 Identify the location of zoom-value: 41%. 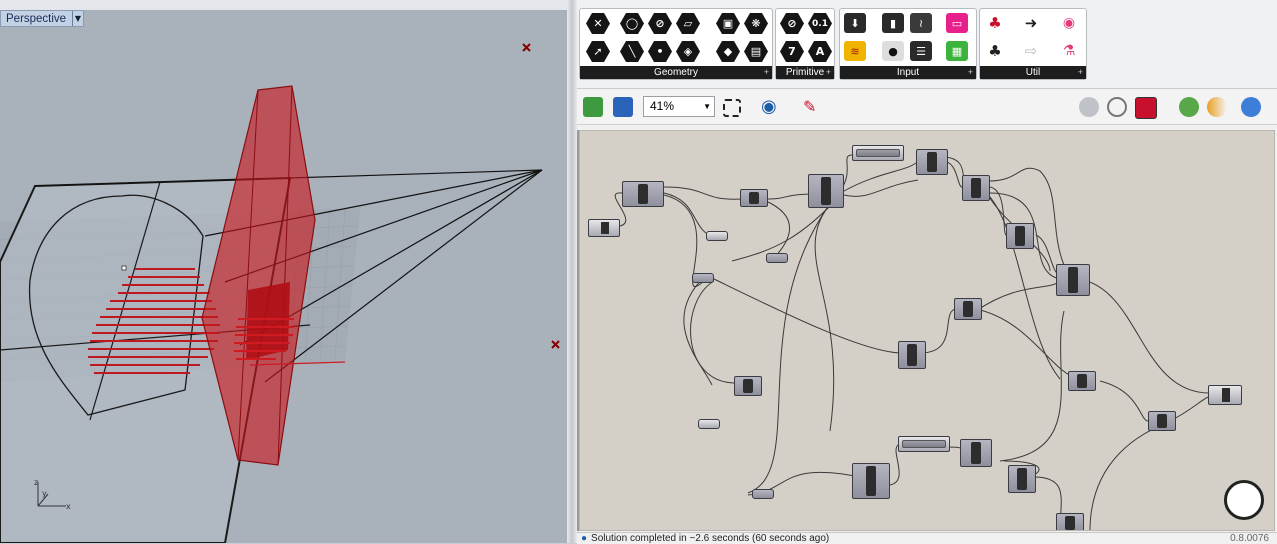
(662, 106).